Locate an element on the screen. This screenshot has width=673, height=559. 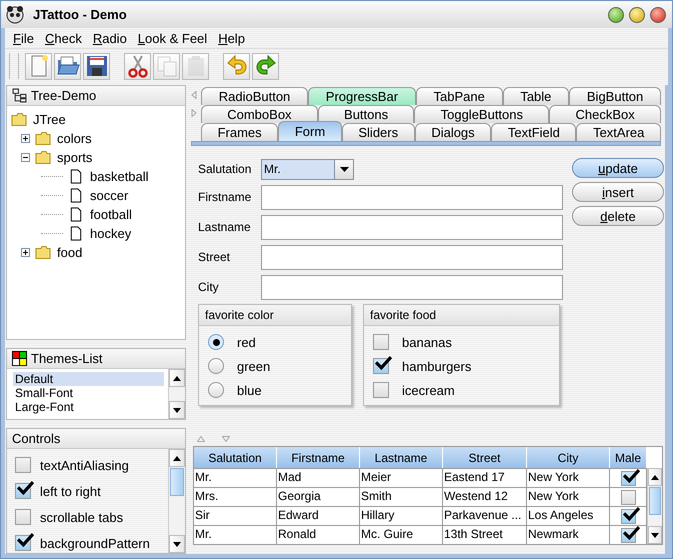
menu-item: Radio is located at coordinates (111, 38).